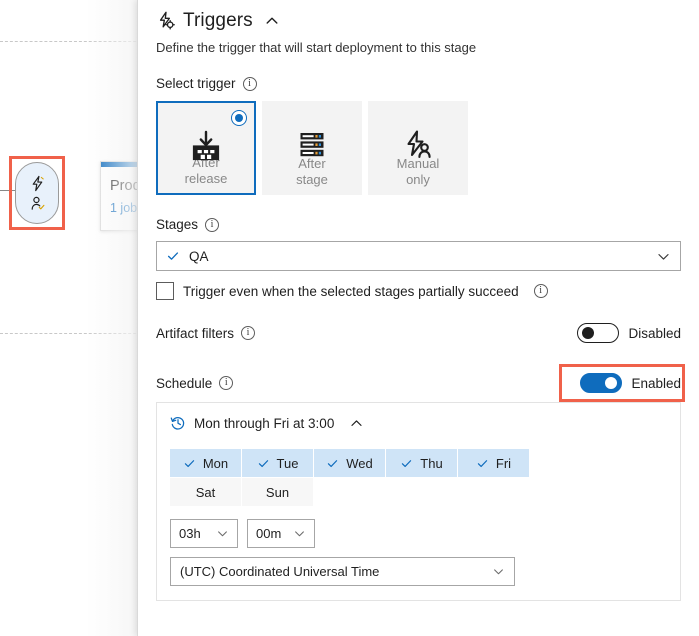 Image resolution: width=699 pixels, height=636 pixels. I want to click on day-toggle-sat: Sat, so click(205, 492).